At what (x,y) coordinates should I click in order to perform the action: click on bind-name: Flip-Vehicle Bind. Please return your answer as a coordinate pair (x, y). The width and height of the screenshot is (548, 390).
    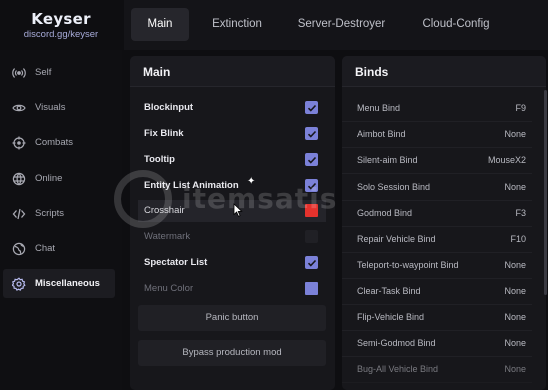
    Looking at the image, I should click on (391, 317).